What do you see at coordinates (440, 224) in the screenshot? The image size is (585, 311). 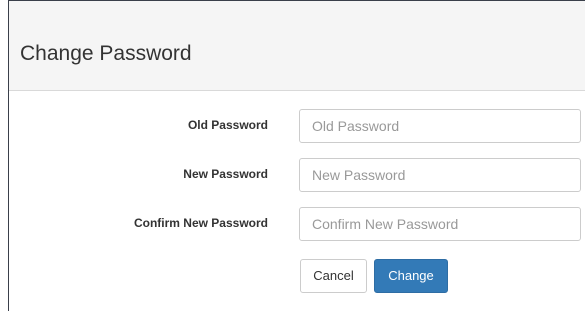 I see `confirm-password-input` at bounding box center [440, 224].